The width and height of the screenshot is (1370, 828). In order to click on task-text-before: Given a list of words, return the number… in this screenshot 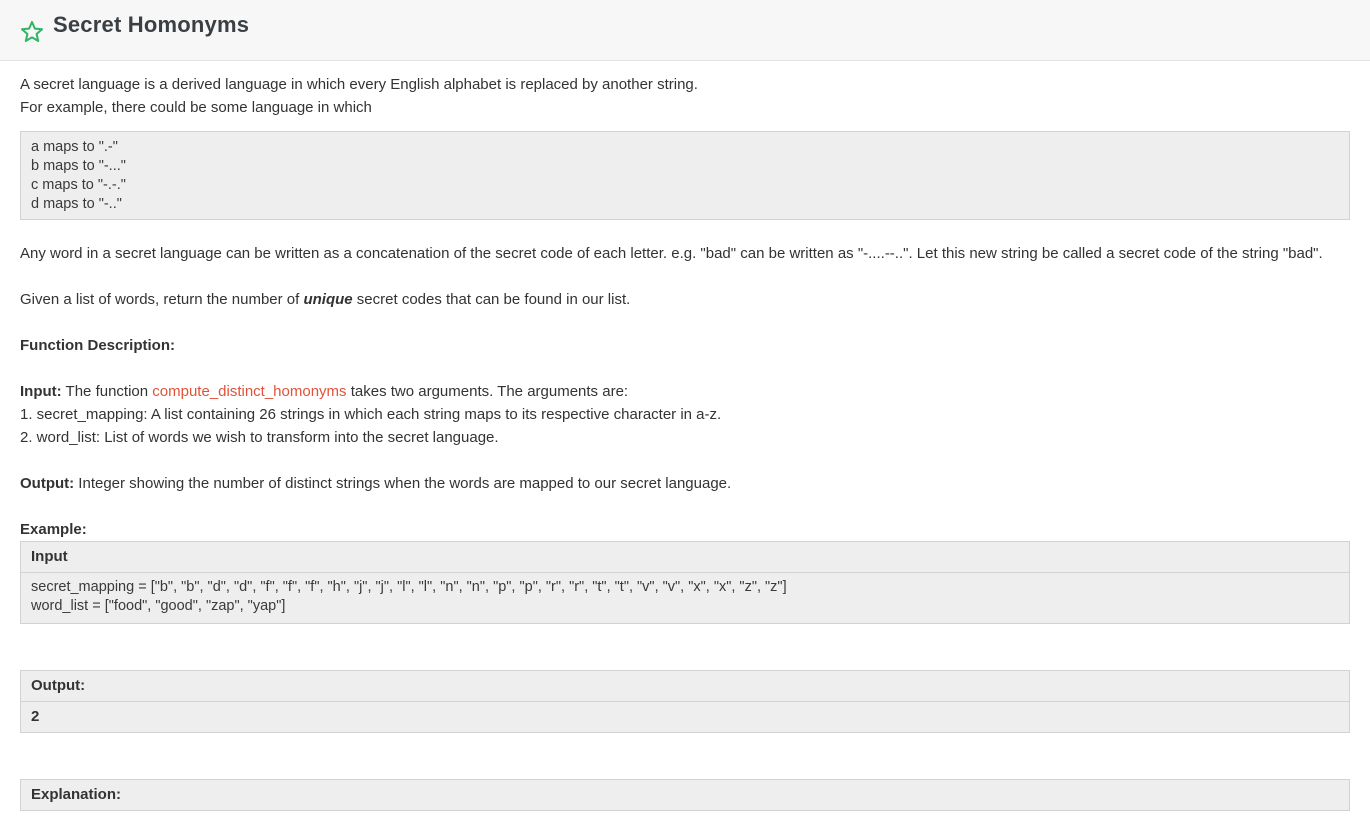, I will do `click(162, 299)`.